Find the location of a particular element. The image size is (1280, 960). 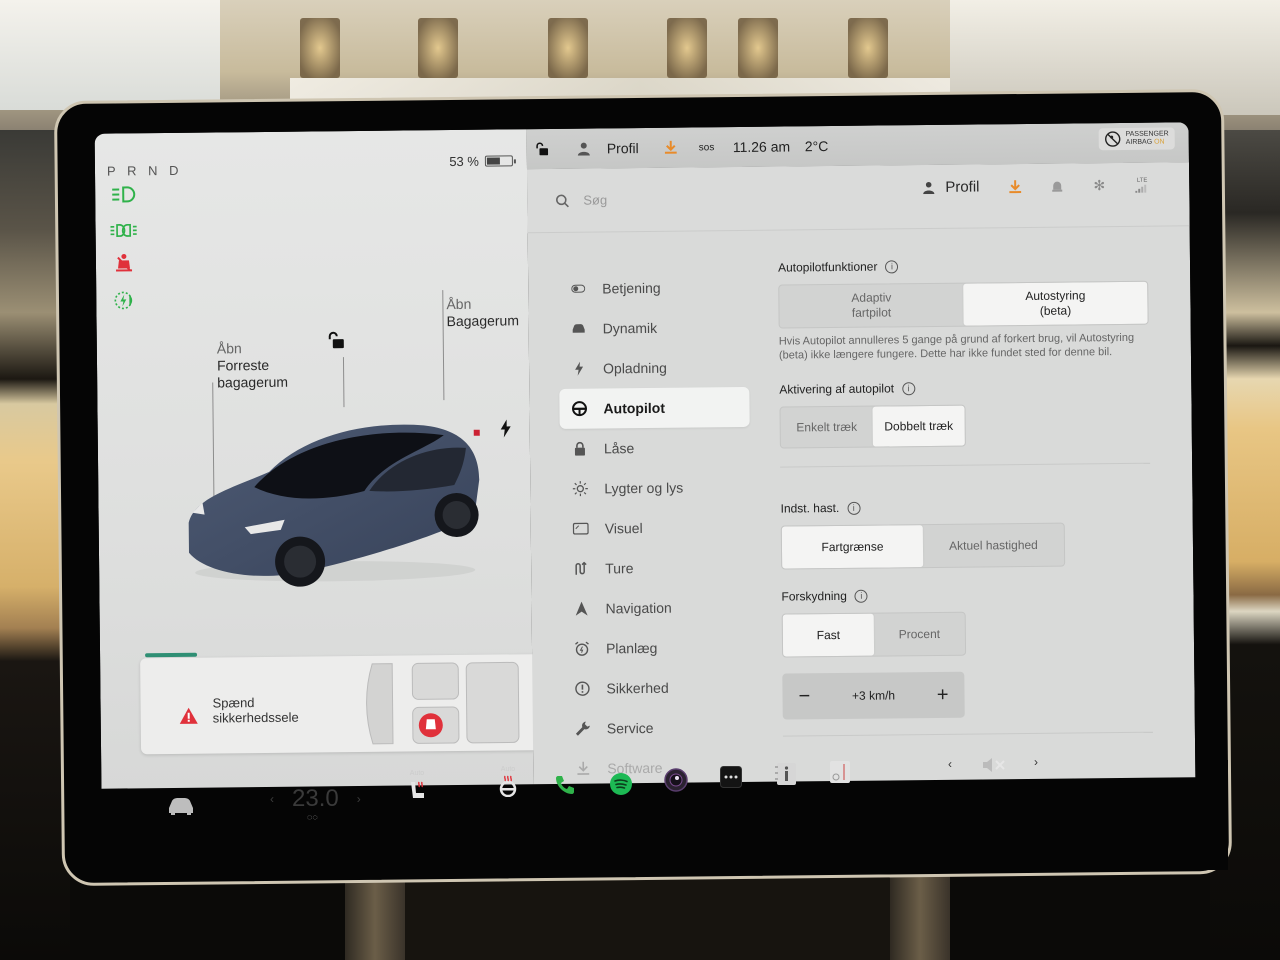

sidebar-item-autopilot: Autopilot is located at coordinates (654, 407).